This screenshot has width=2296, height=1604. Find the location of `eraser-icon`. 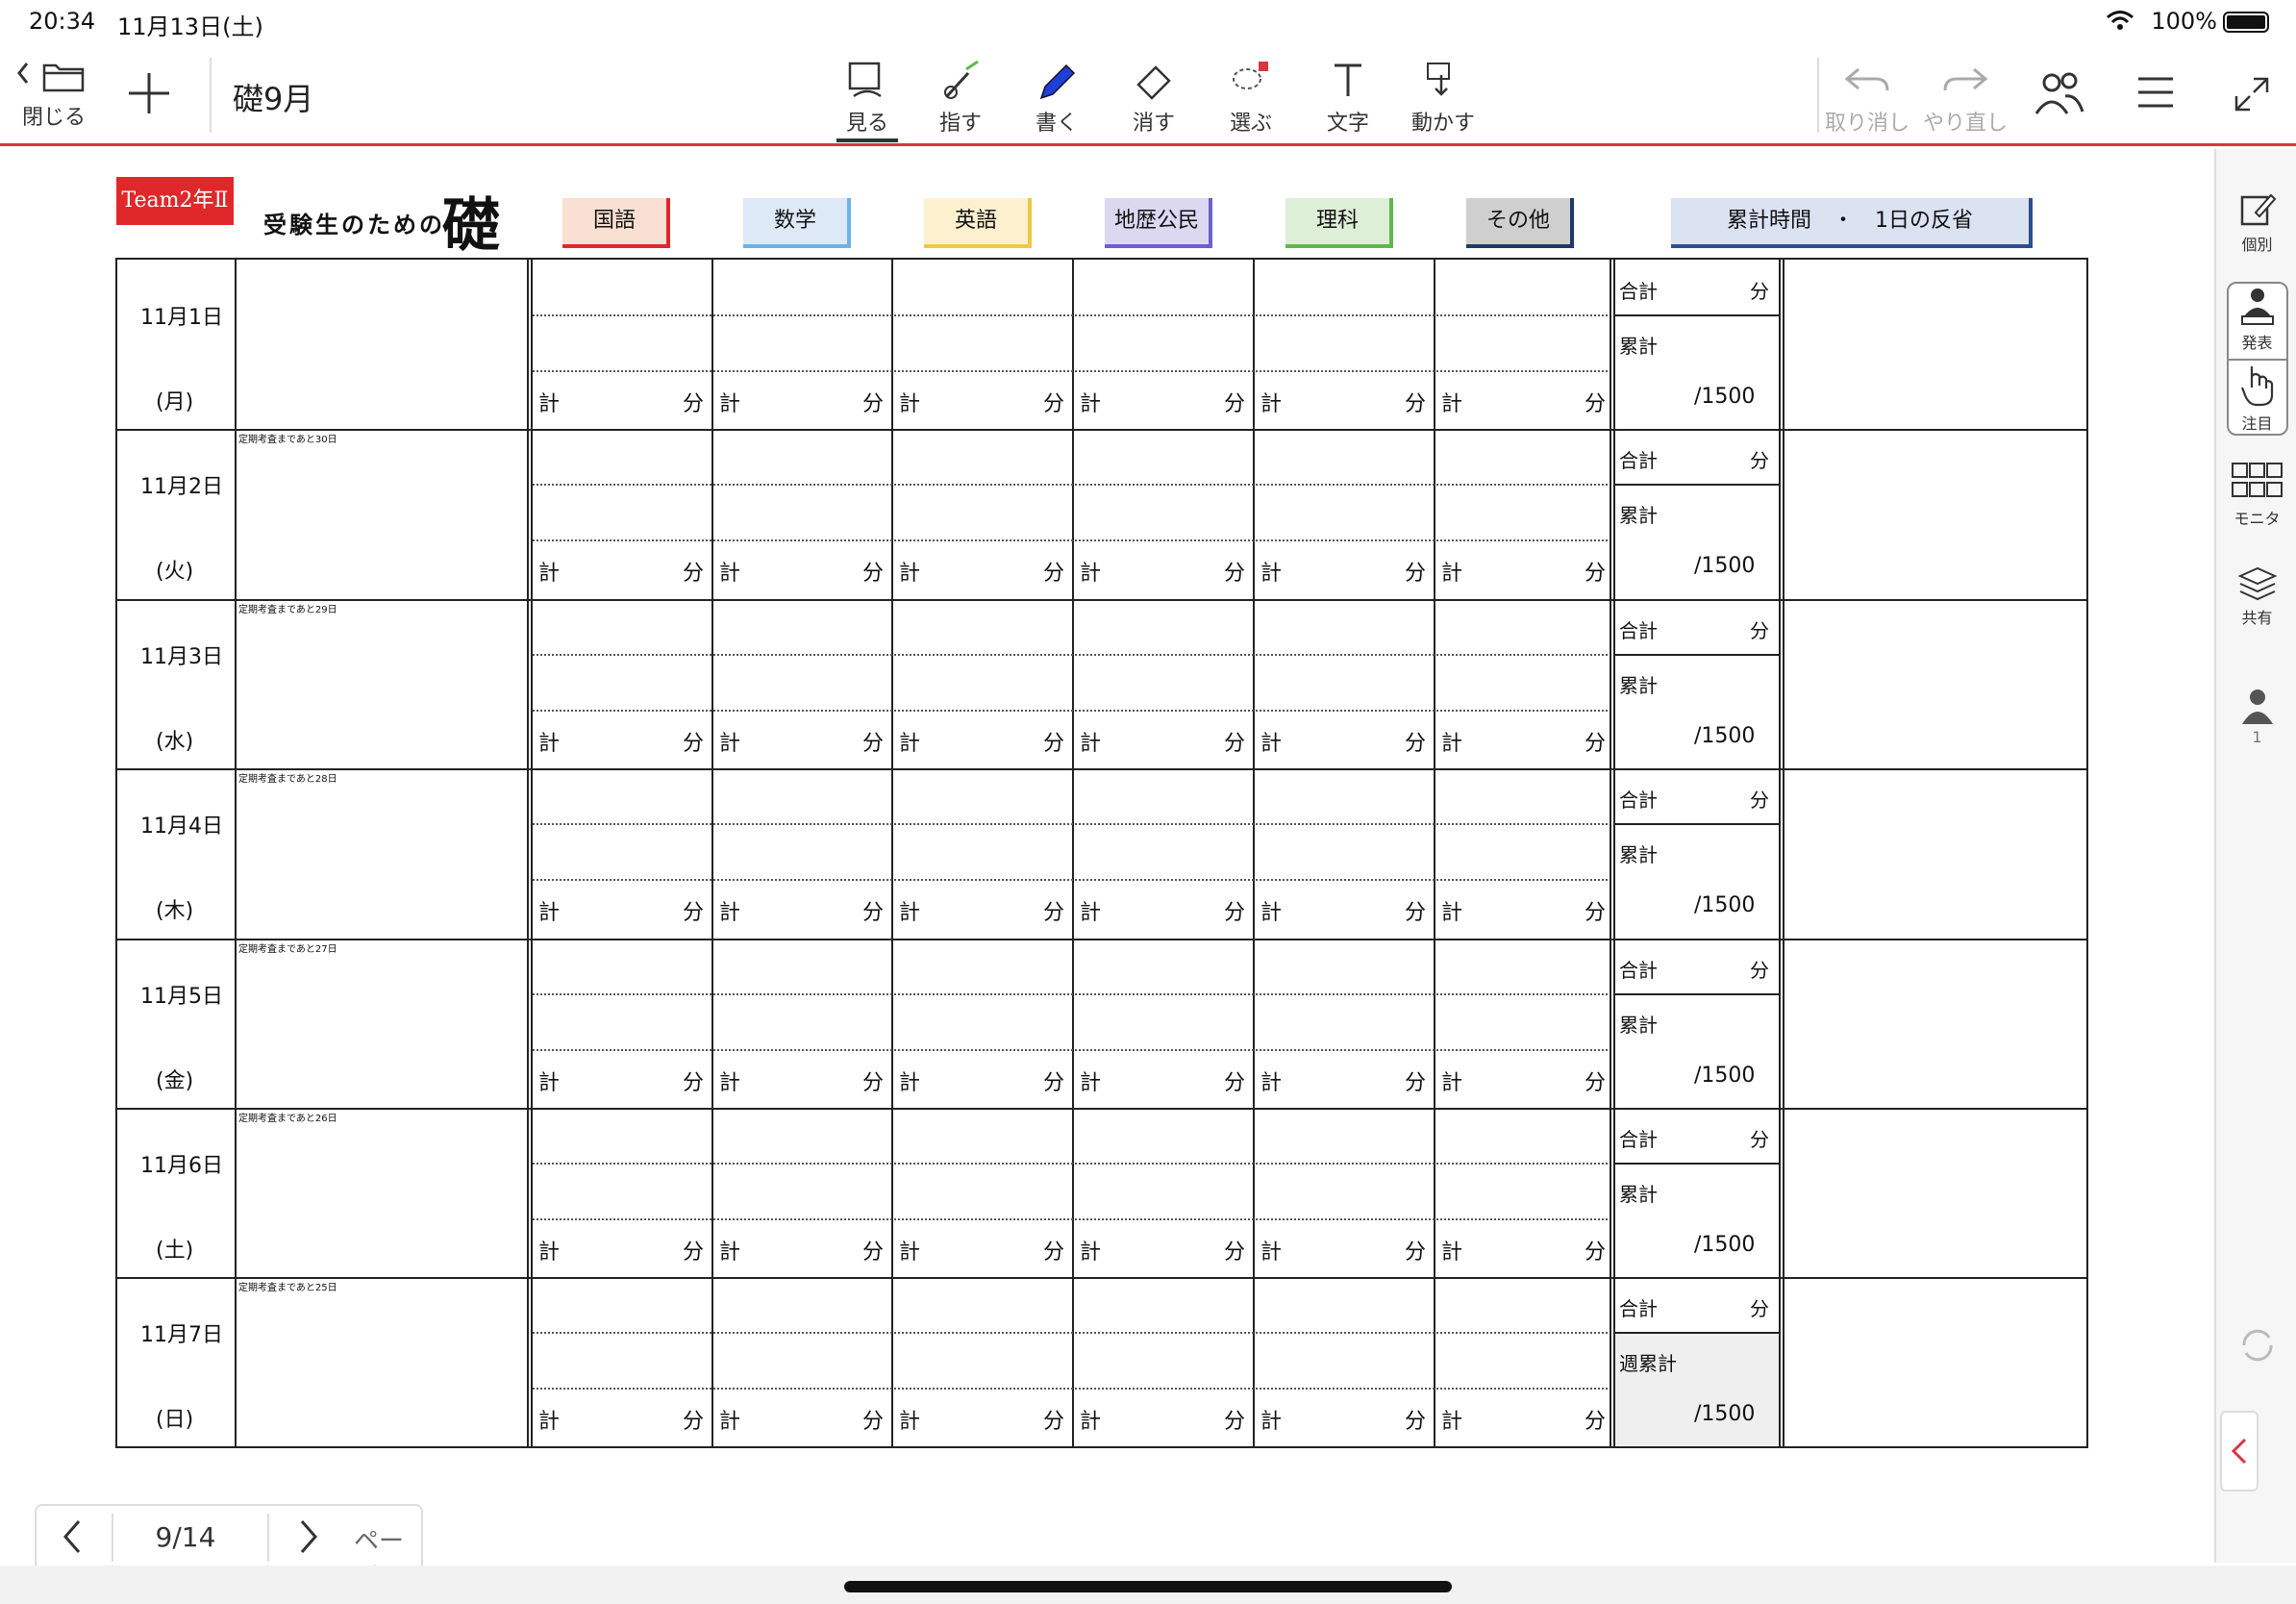

eraser-icon is located at coordinates (1153, 82).